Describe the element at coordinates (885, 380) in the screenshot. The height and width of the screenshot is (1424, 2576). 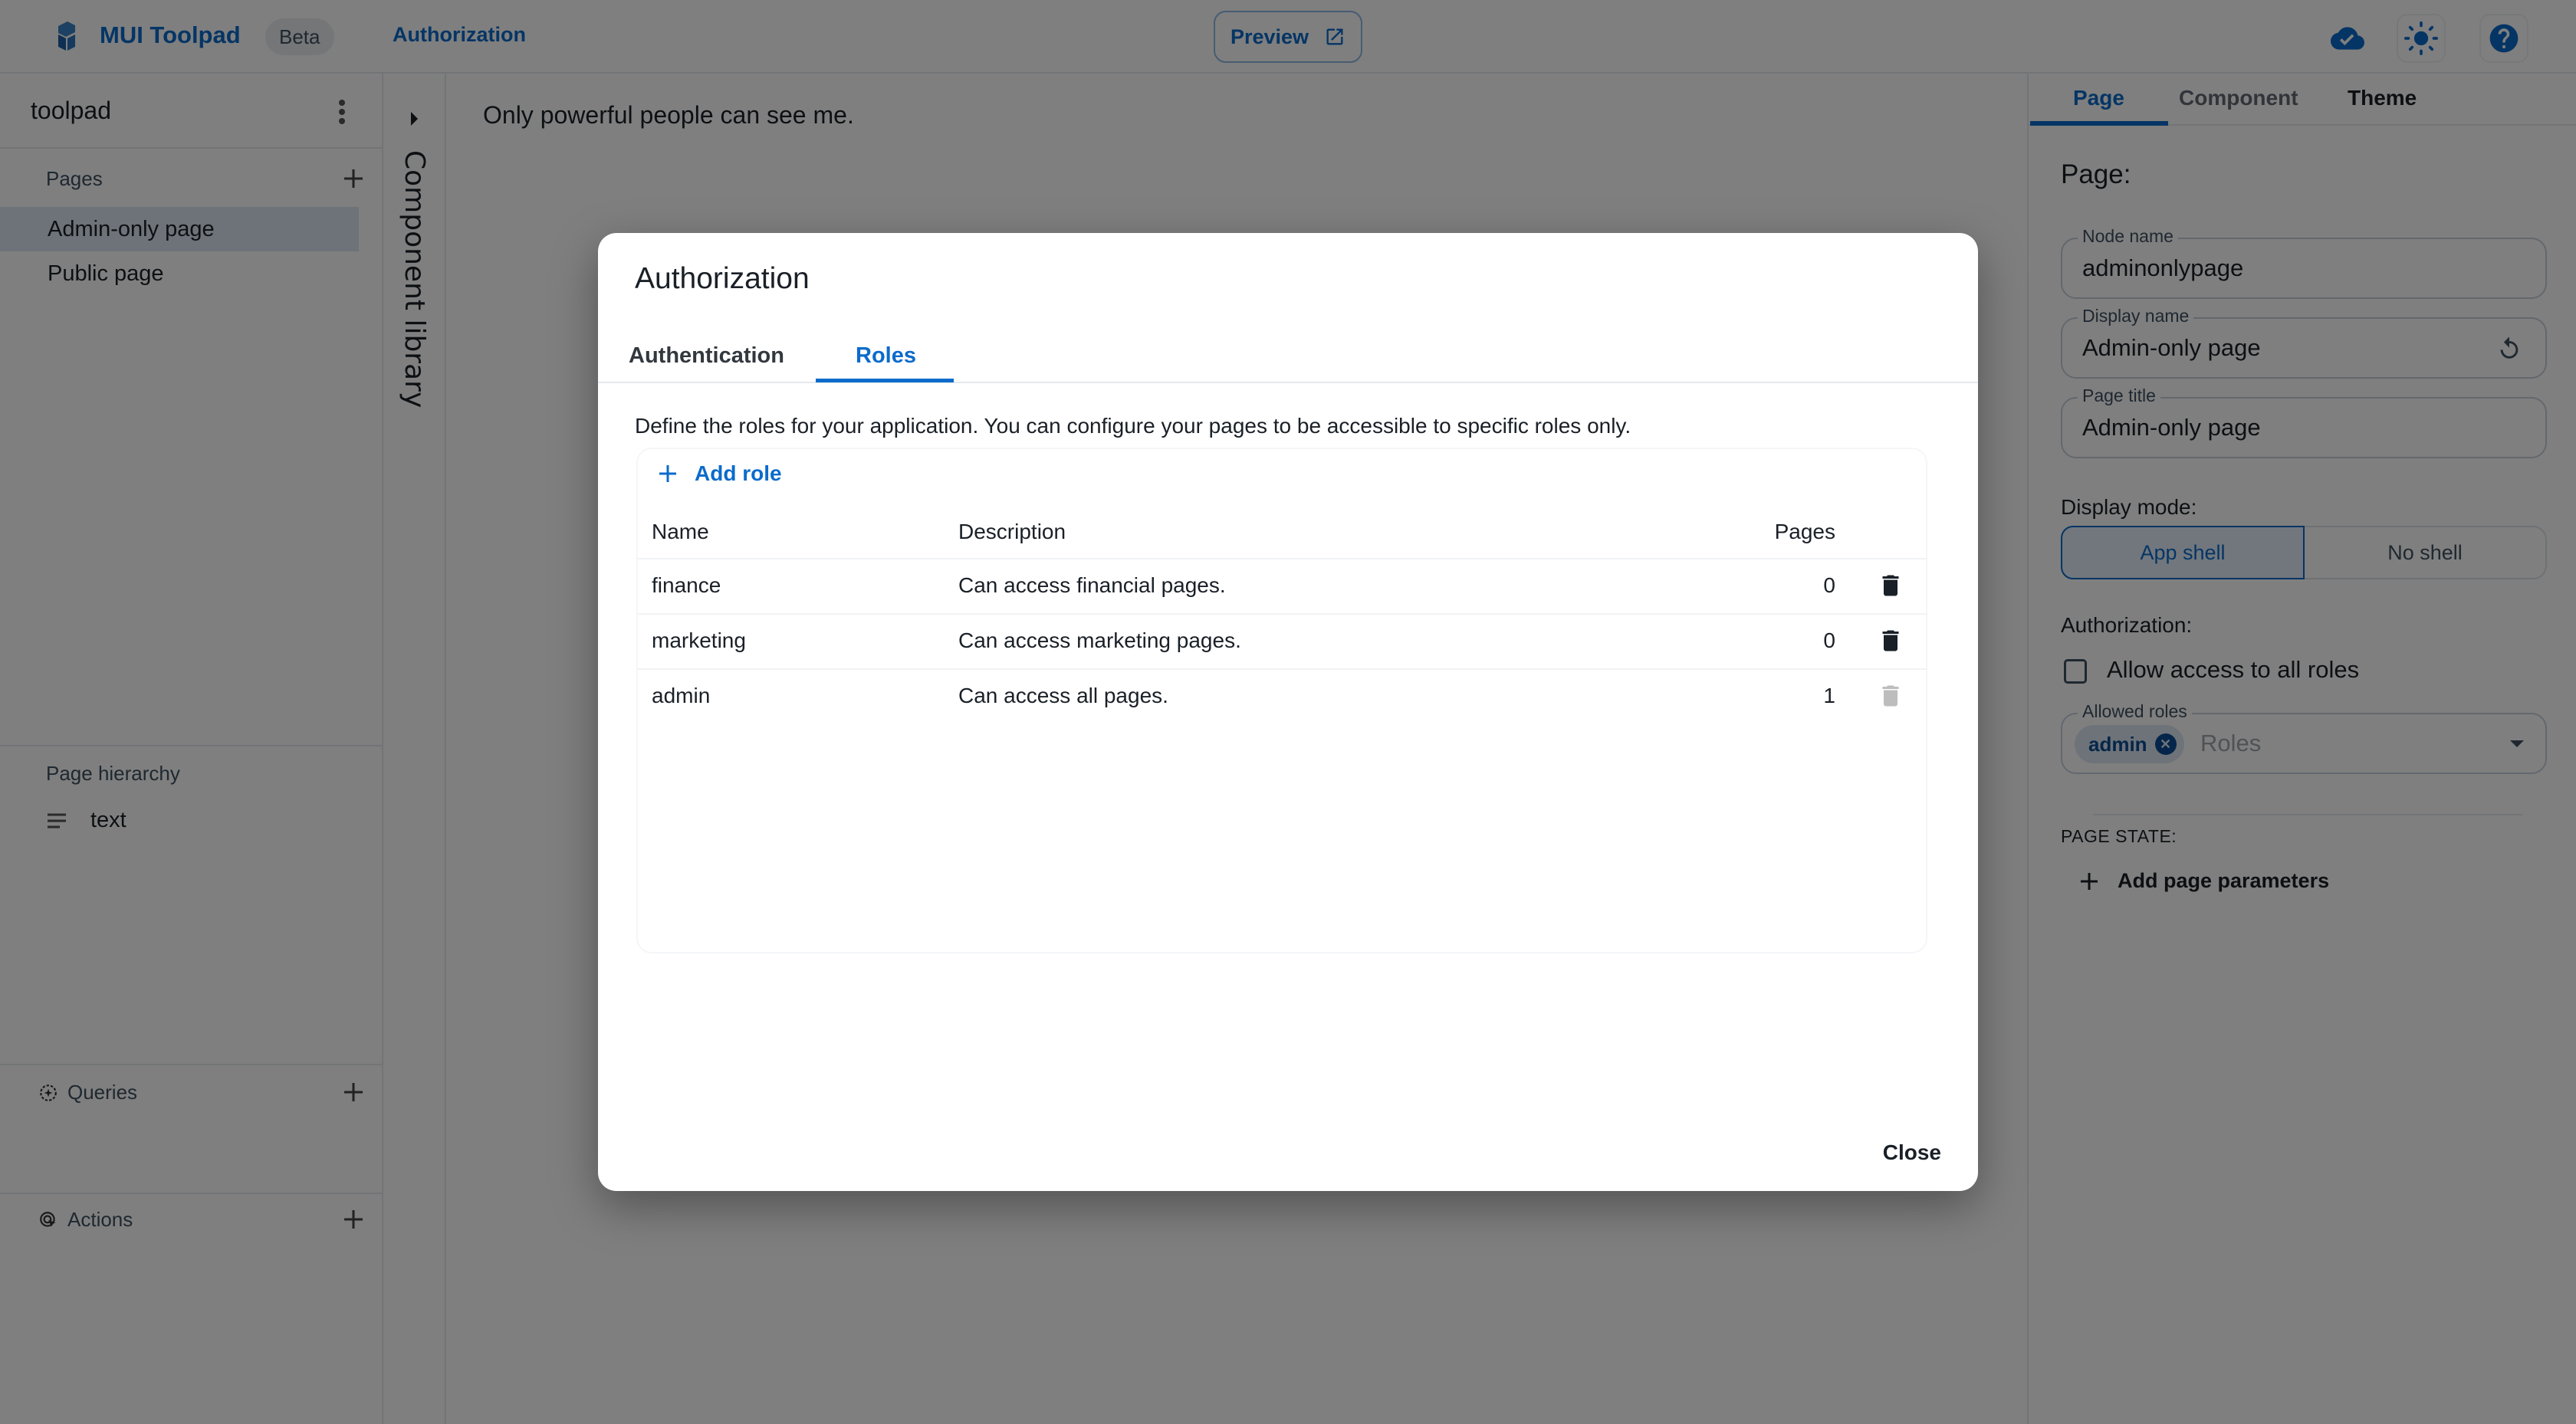
I see `tab-indicator` at that location.